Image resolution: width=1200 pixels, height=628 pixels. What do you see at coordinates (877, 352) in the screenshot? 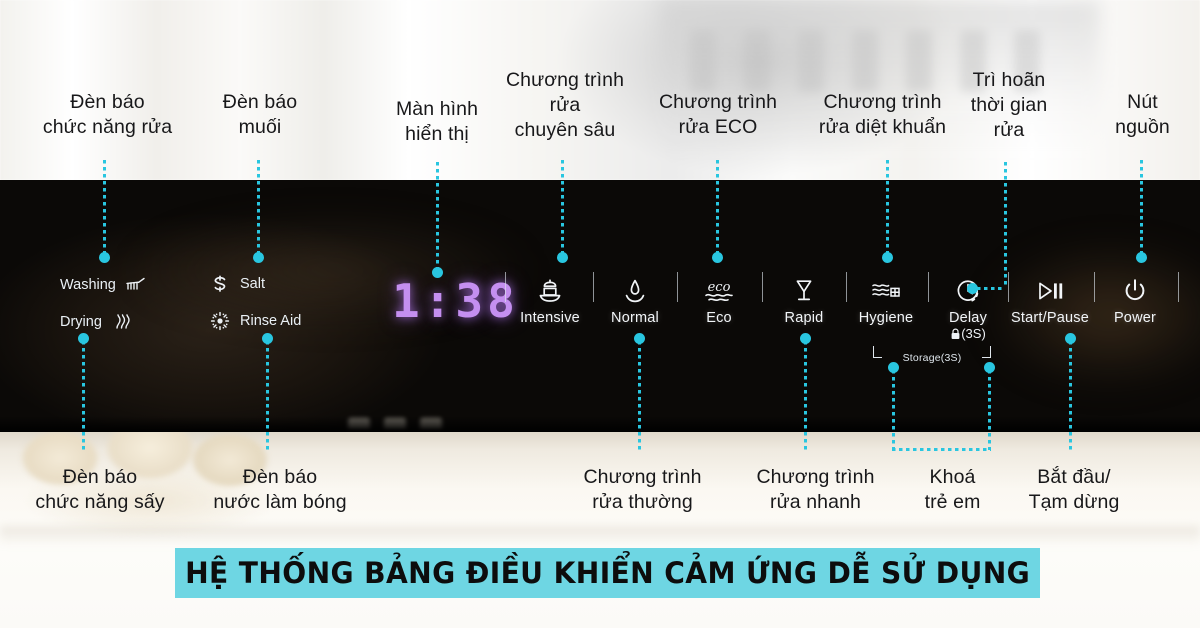
I see `storage-bracket-left` at bounding box center [877, 352].